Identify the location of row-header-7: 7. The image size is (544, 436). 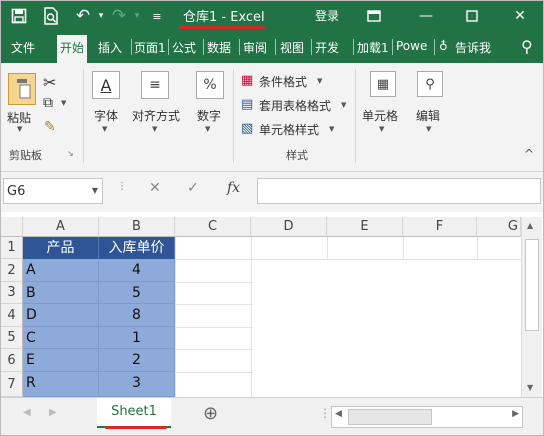
(12, 384).